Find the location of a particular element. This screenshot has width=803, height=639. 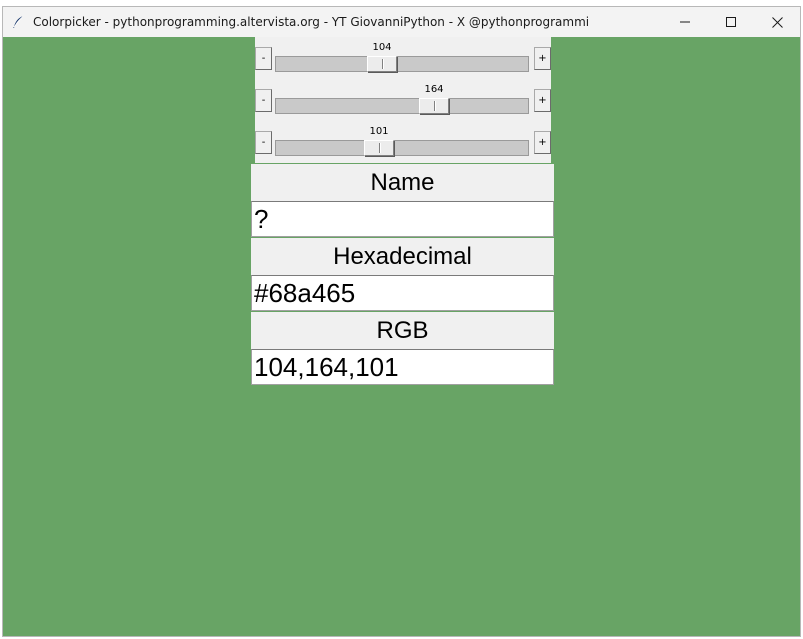

maximize-button is located at coordinates (731, 22).